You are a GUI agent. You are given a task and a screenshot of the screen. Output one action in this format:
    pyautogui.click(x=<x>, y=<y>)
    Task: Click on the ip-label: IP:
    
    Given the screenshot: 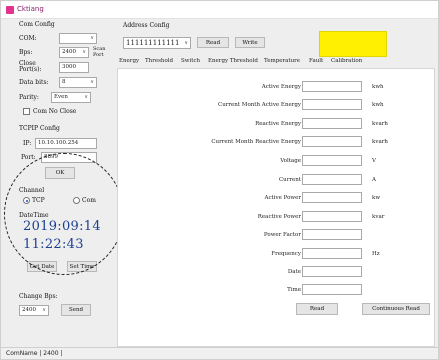 What is the action you would take?
    pyautogui.click(x=27, y=143)
    